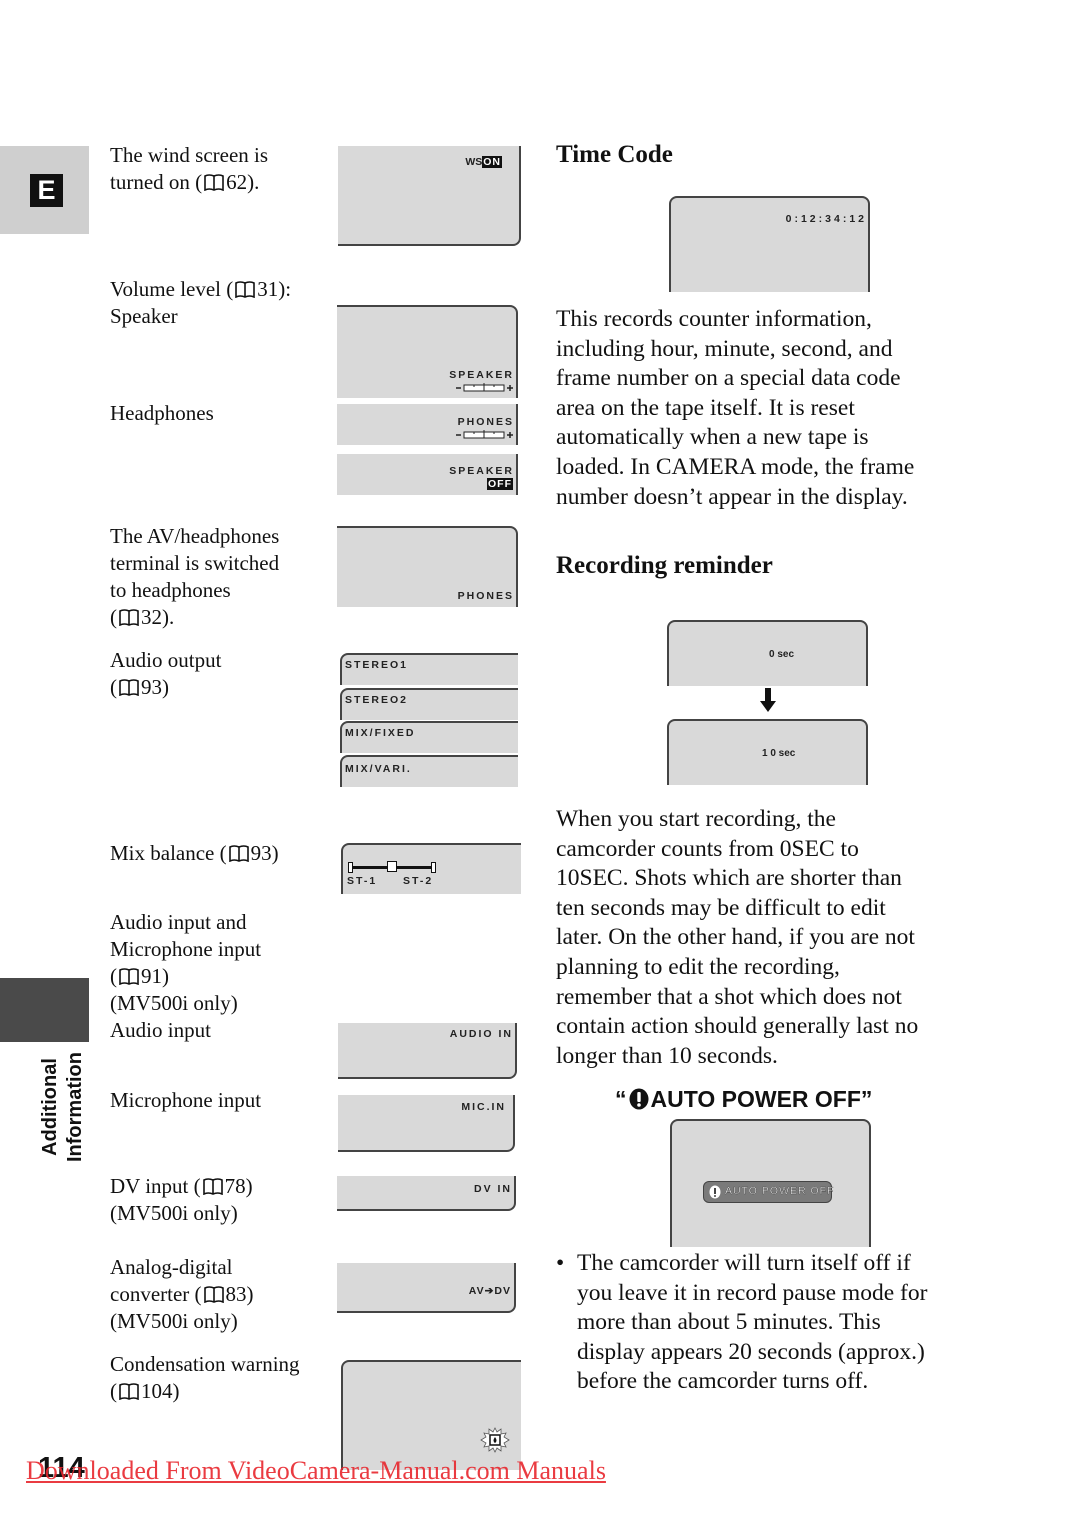 The image size is (1080, 1532). I want to click on mix-balance-caption: Mix balance ( 93), so click(194, 853).